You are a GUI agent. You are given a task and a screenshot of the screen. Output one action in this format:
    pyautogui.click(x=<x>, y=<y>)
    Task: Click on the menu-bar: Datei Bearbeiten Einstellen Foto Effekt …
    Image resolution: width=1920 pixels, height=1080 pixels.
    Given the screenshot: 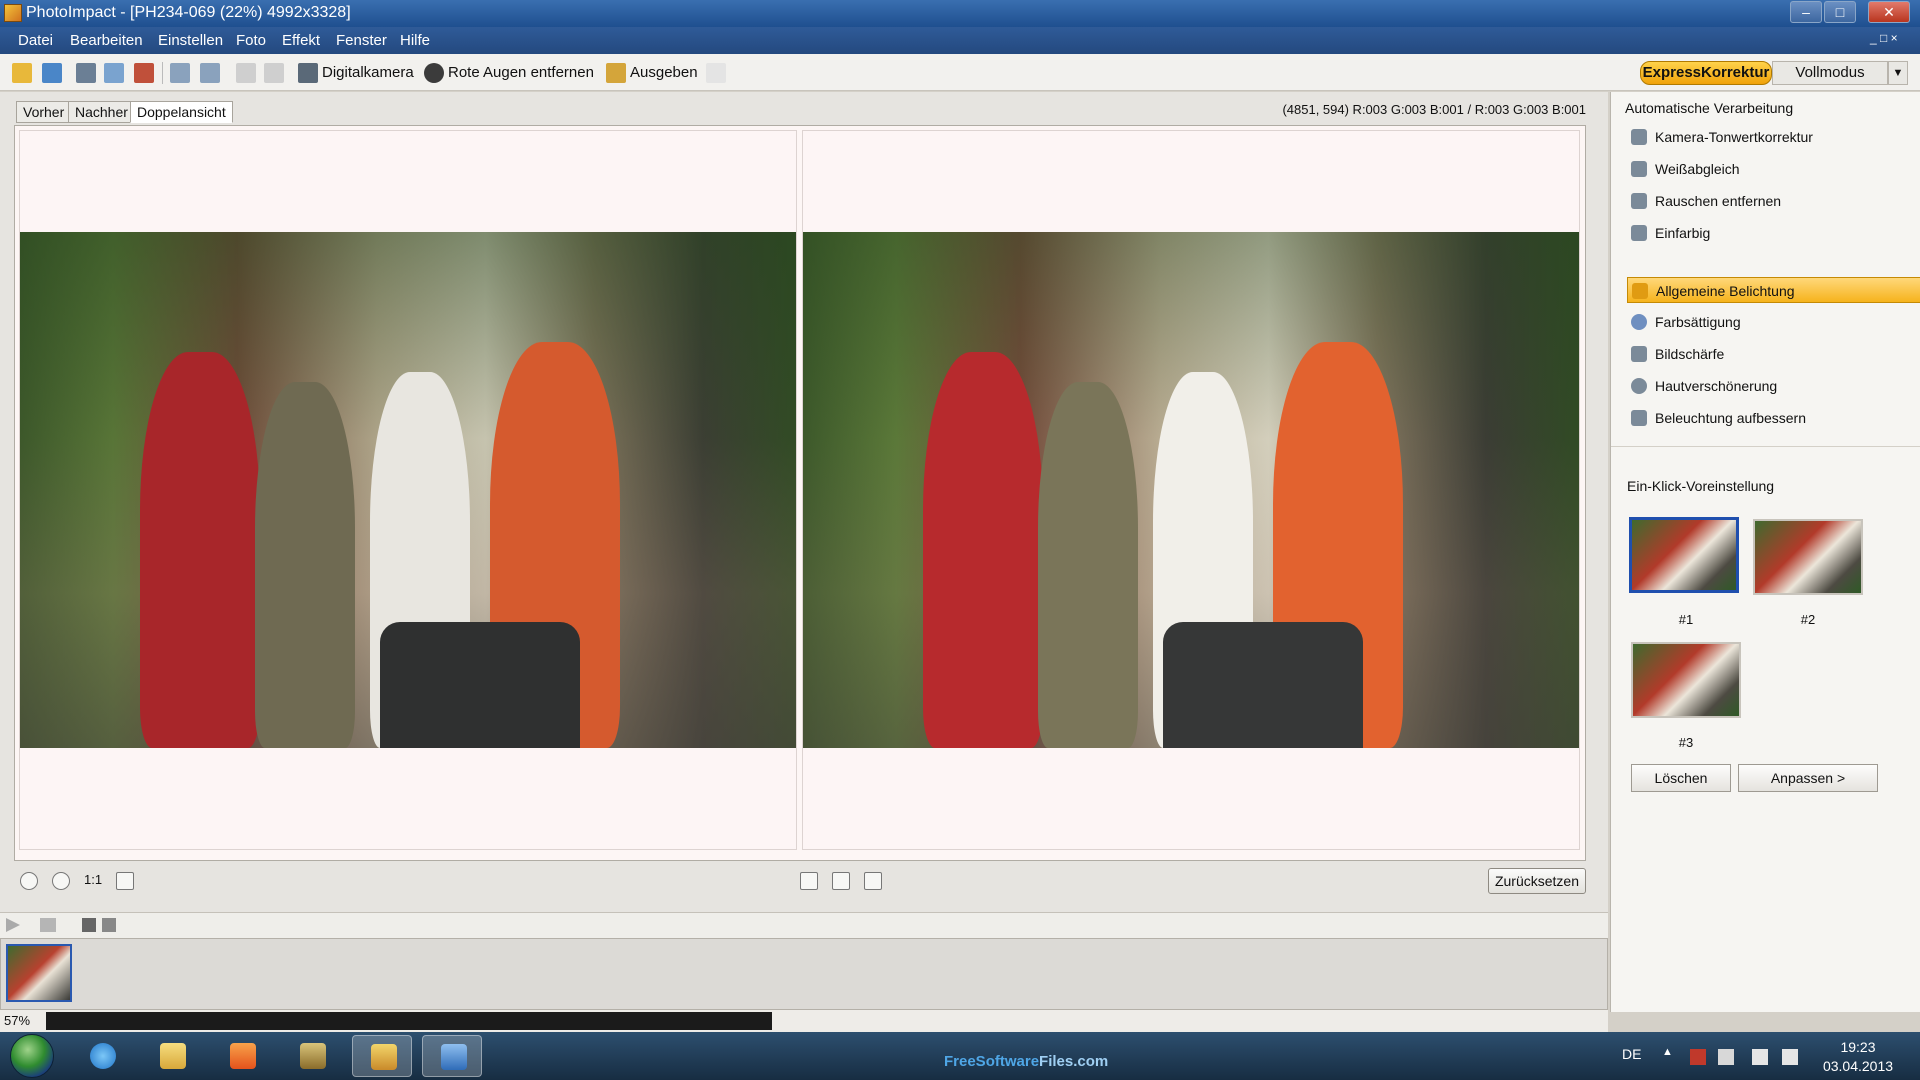 What is the action you would take?
    pyautogui.click(x=960, y=40)
    